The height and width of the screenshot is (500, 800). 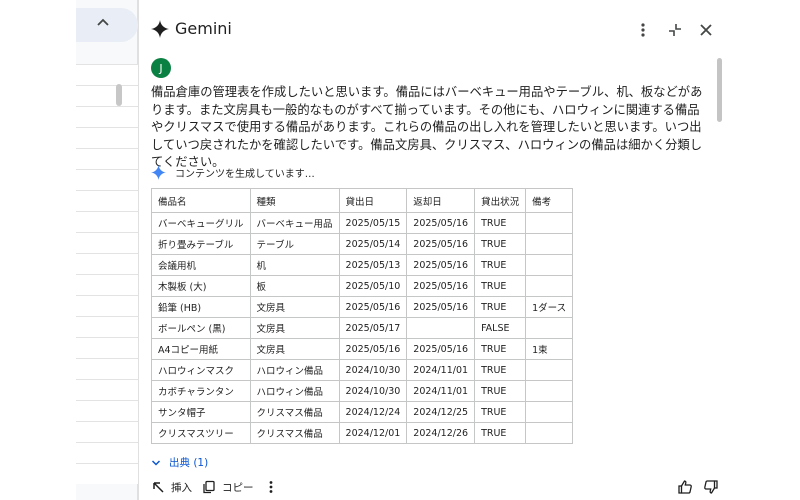 What do you see at coordinates (373, 286) in the screenshot?
I see `table-cell: 2025/05/10` at bounding box center [373, 286].